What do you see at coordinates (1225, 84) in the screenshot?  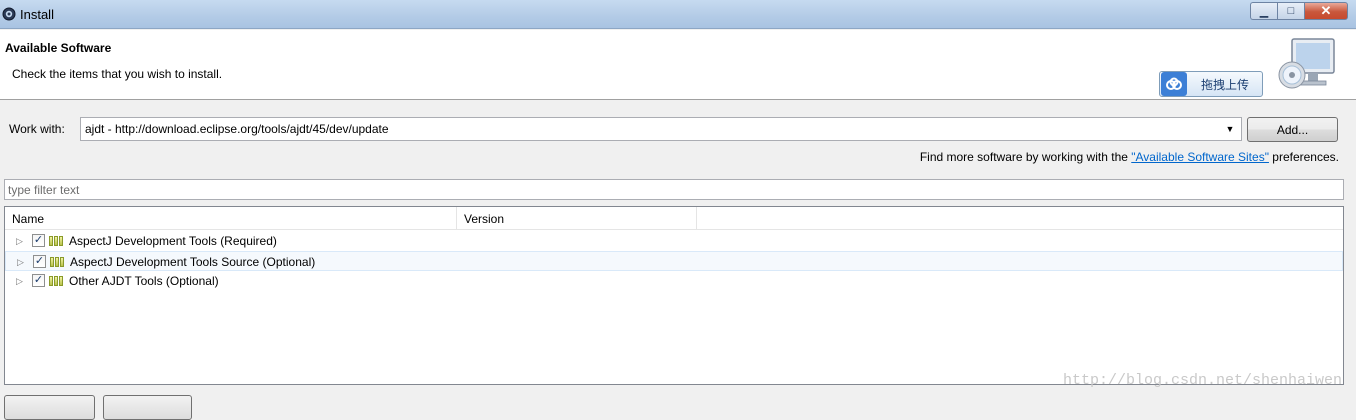 I see `drag-upload-label: 拖拽上传` at bounding box center [1225, 84].